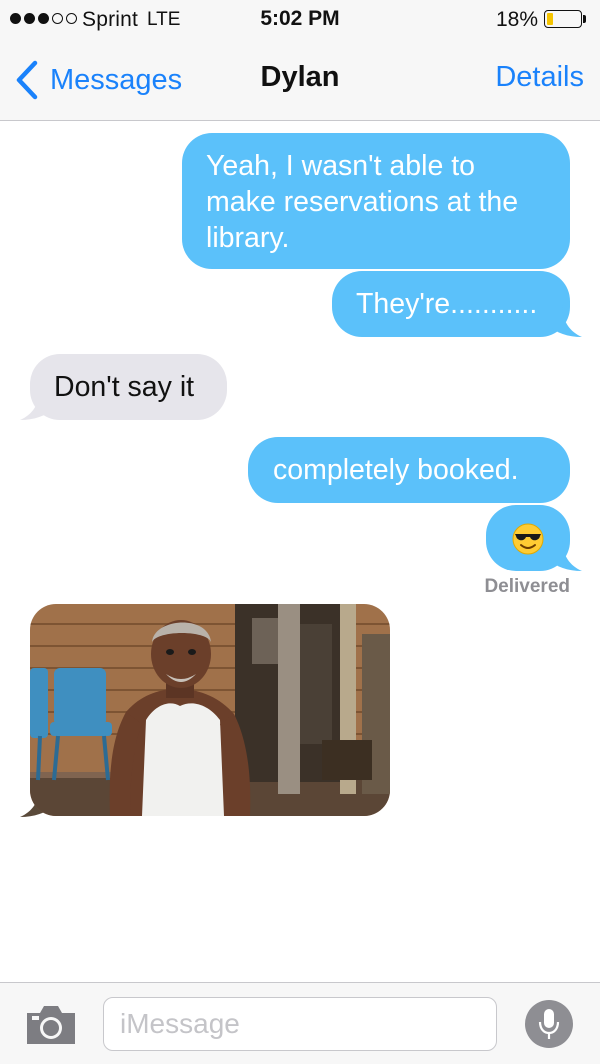 The width and height of the screenshot is (600, 1064). What do you see at coordinates (528, 539) in the screenshot?
I see `sunglasses-emoji-icon` at bounding box center [528, 539].